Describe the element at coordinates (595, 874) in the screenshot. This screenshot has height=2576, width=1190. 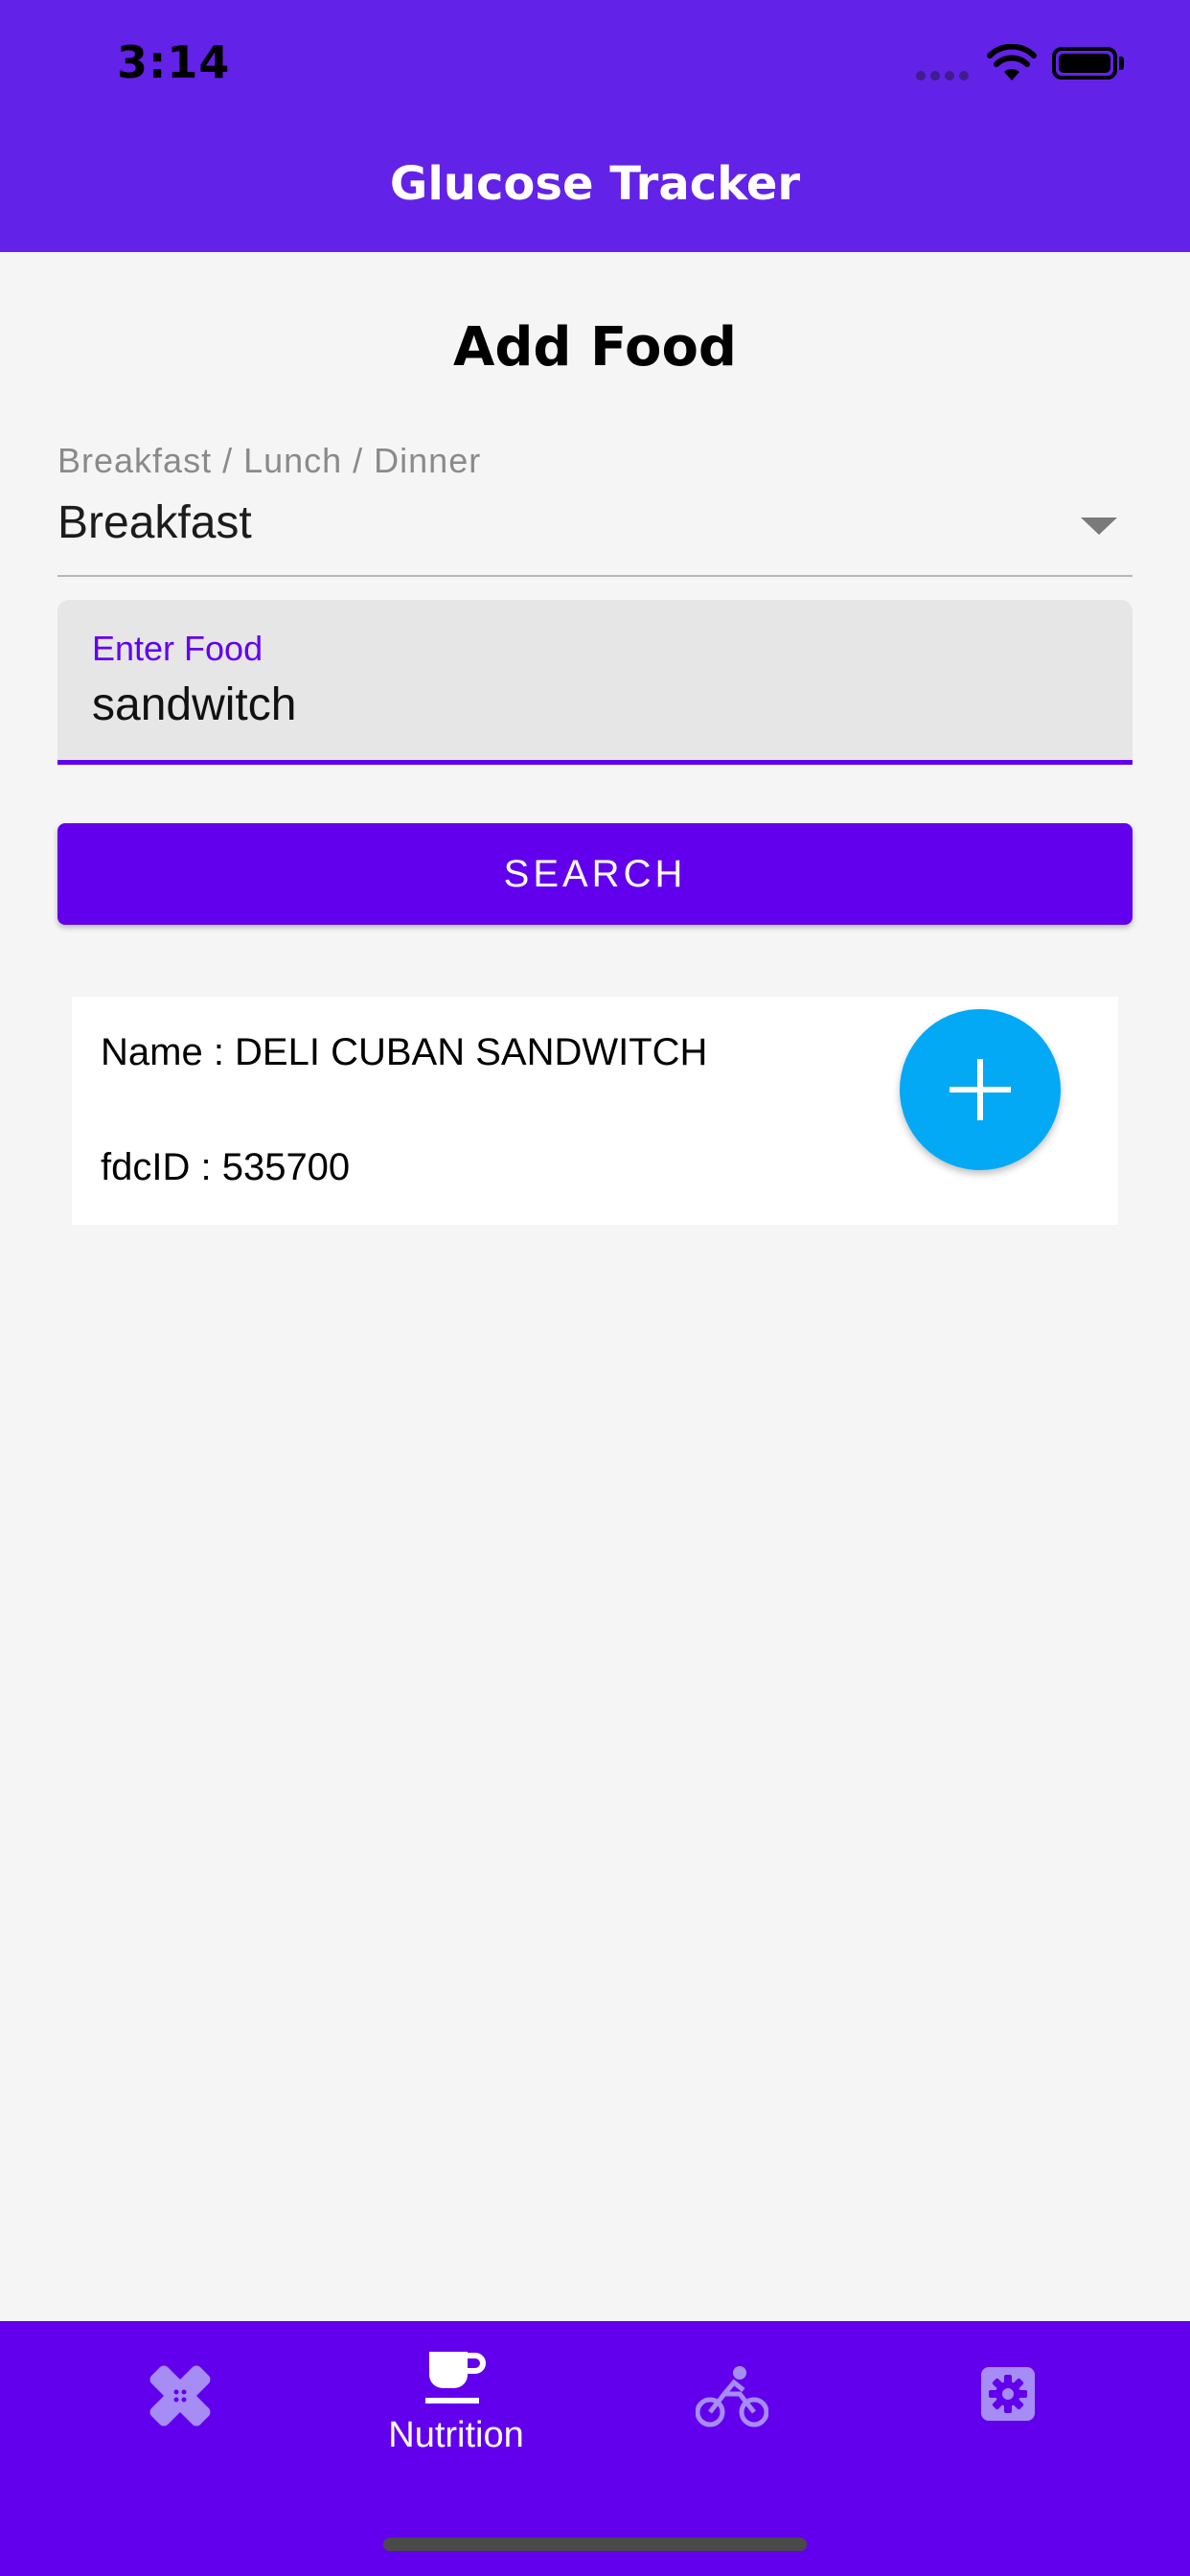
I see `search-button: SEARCH` at that location.